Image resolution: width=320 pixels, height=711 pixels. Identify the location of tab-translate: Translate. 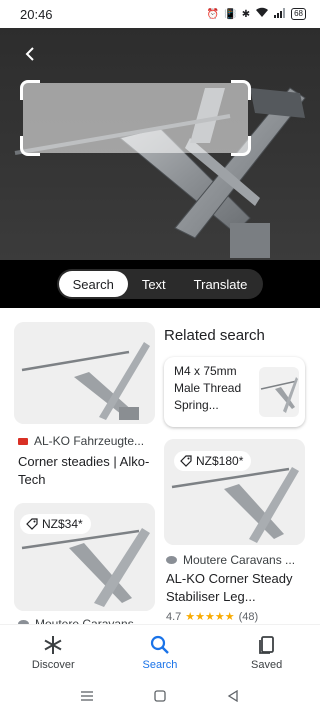
(221, 284).